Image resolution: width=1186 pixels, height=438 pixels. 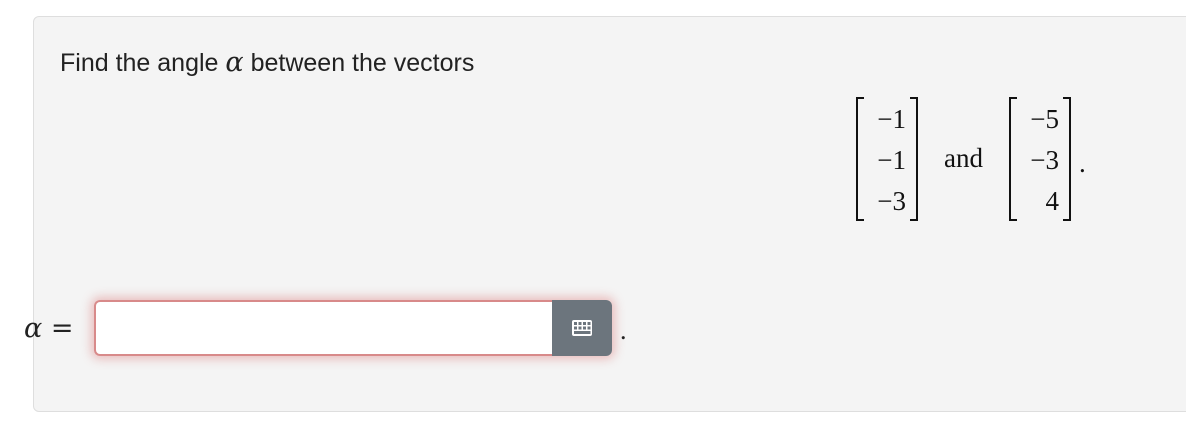 I want to click on answer-label: α =, so click(x=59, y=328).